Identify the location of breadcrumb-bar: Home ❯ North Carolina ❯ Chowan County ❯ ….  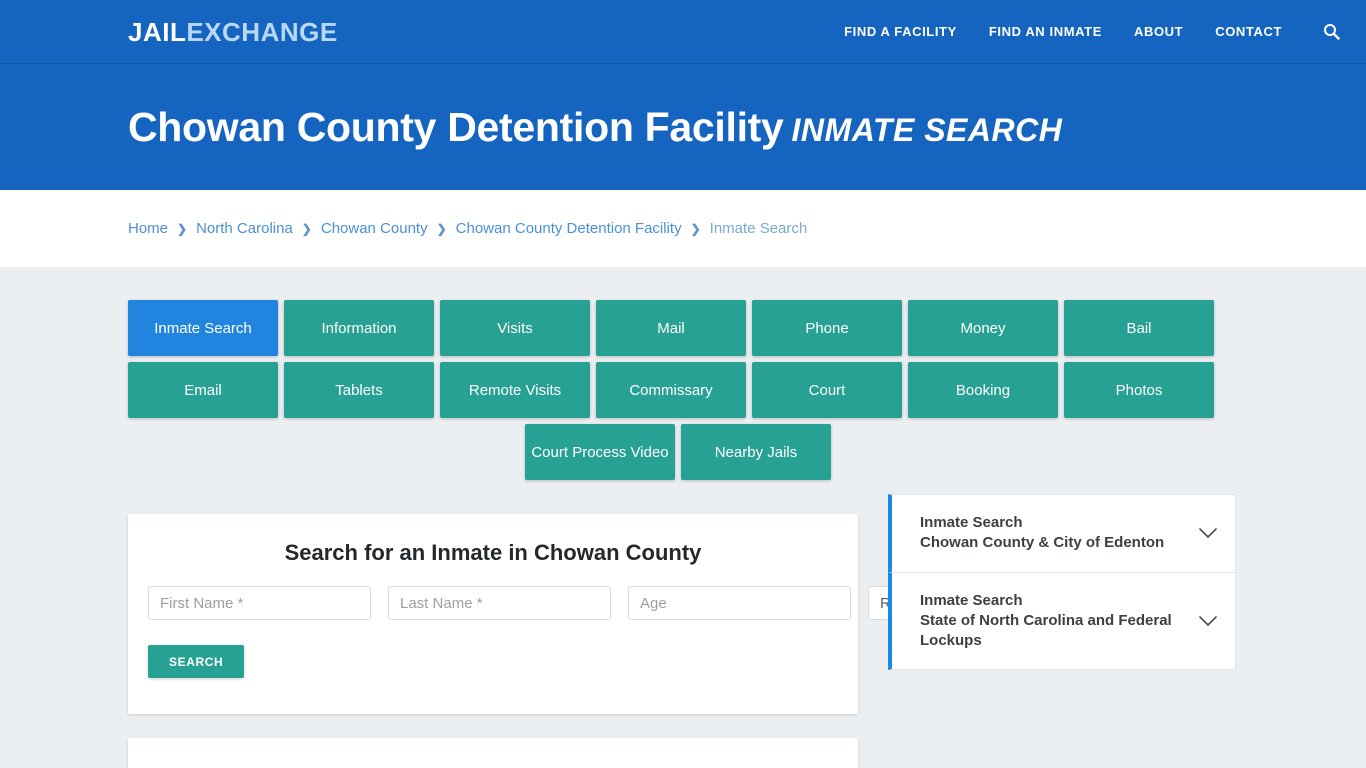
(683, 228).